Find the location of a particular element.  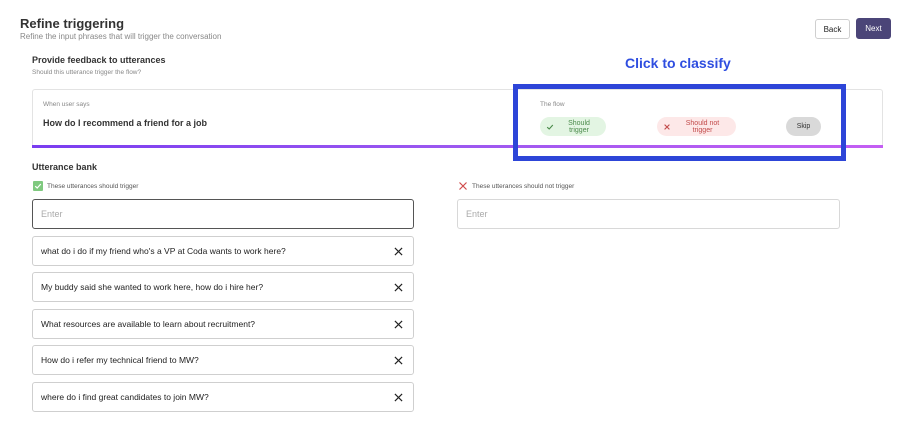

page-title: Refine triggering is located at coordinates (72, 23).